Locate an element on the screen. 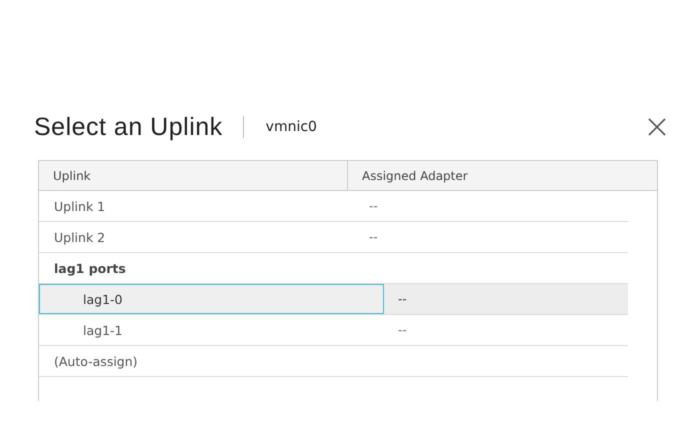  uplink-cell: lag1-1 is located at coordinates (211, 330).